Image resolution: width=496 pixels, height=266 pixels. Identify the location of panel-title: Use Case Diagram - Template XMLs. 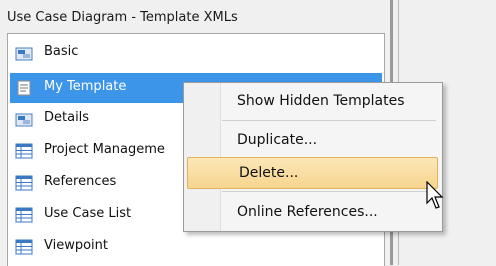
(122, 17).